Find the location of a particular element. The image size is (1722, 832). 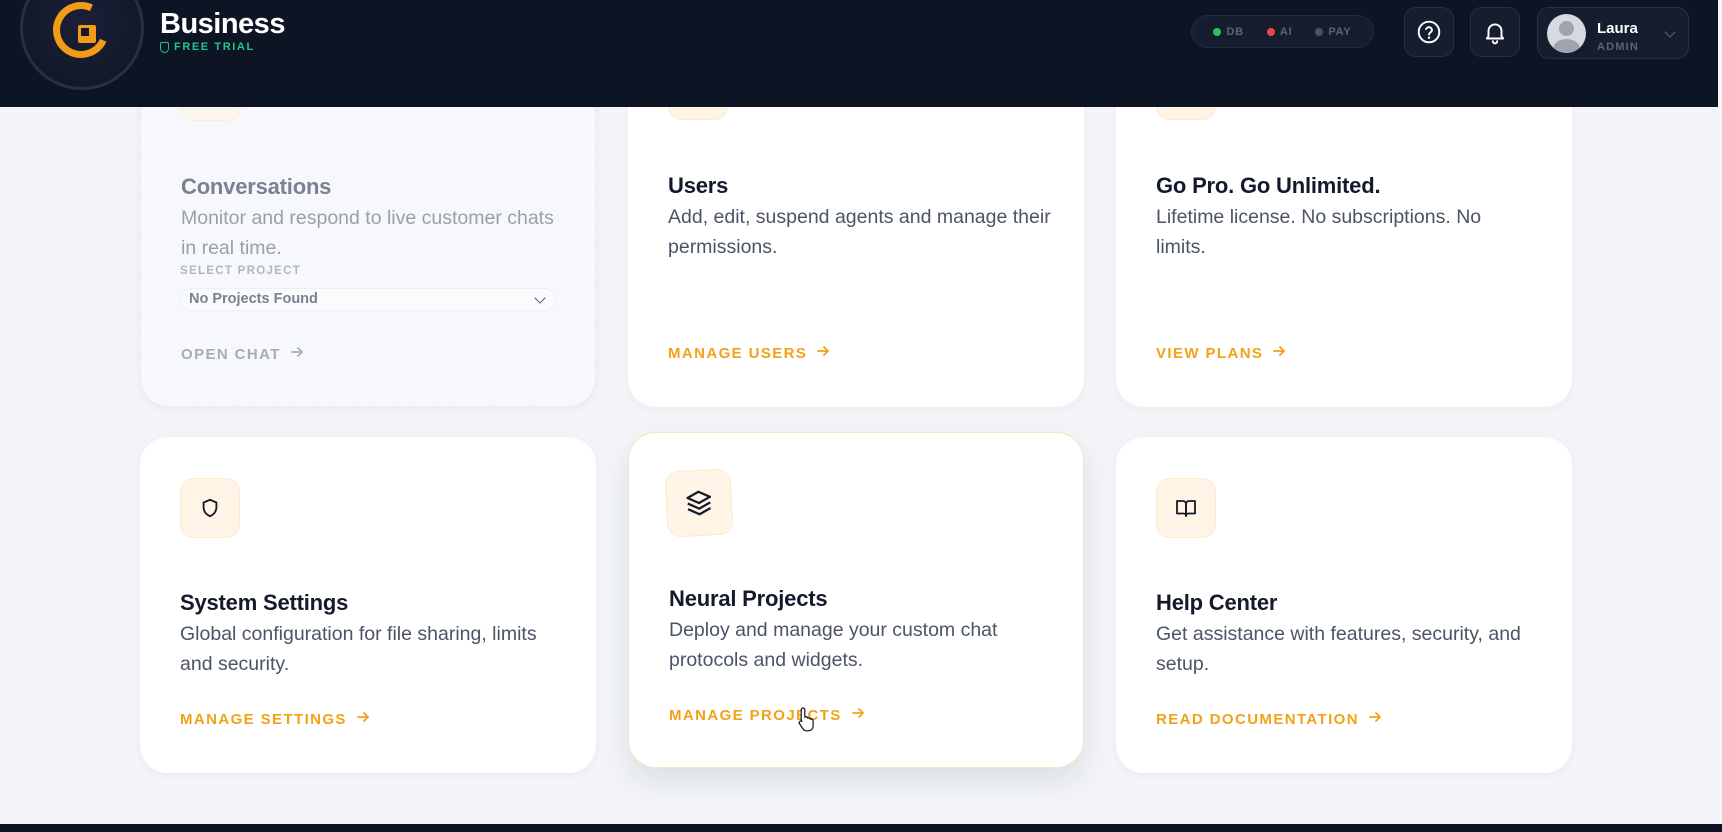

read-documentation-link: READ DOCUMENTATION is located at coordinates (1269, 719).